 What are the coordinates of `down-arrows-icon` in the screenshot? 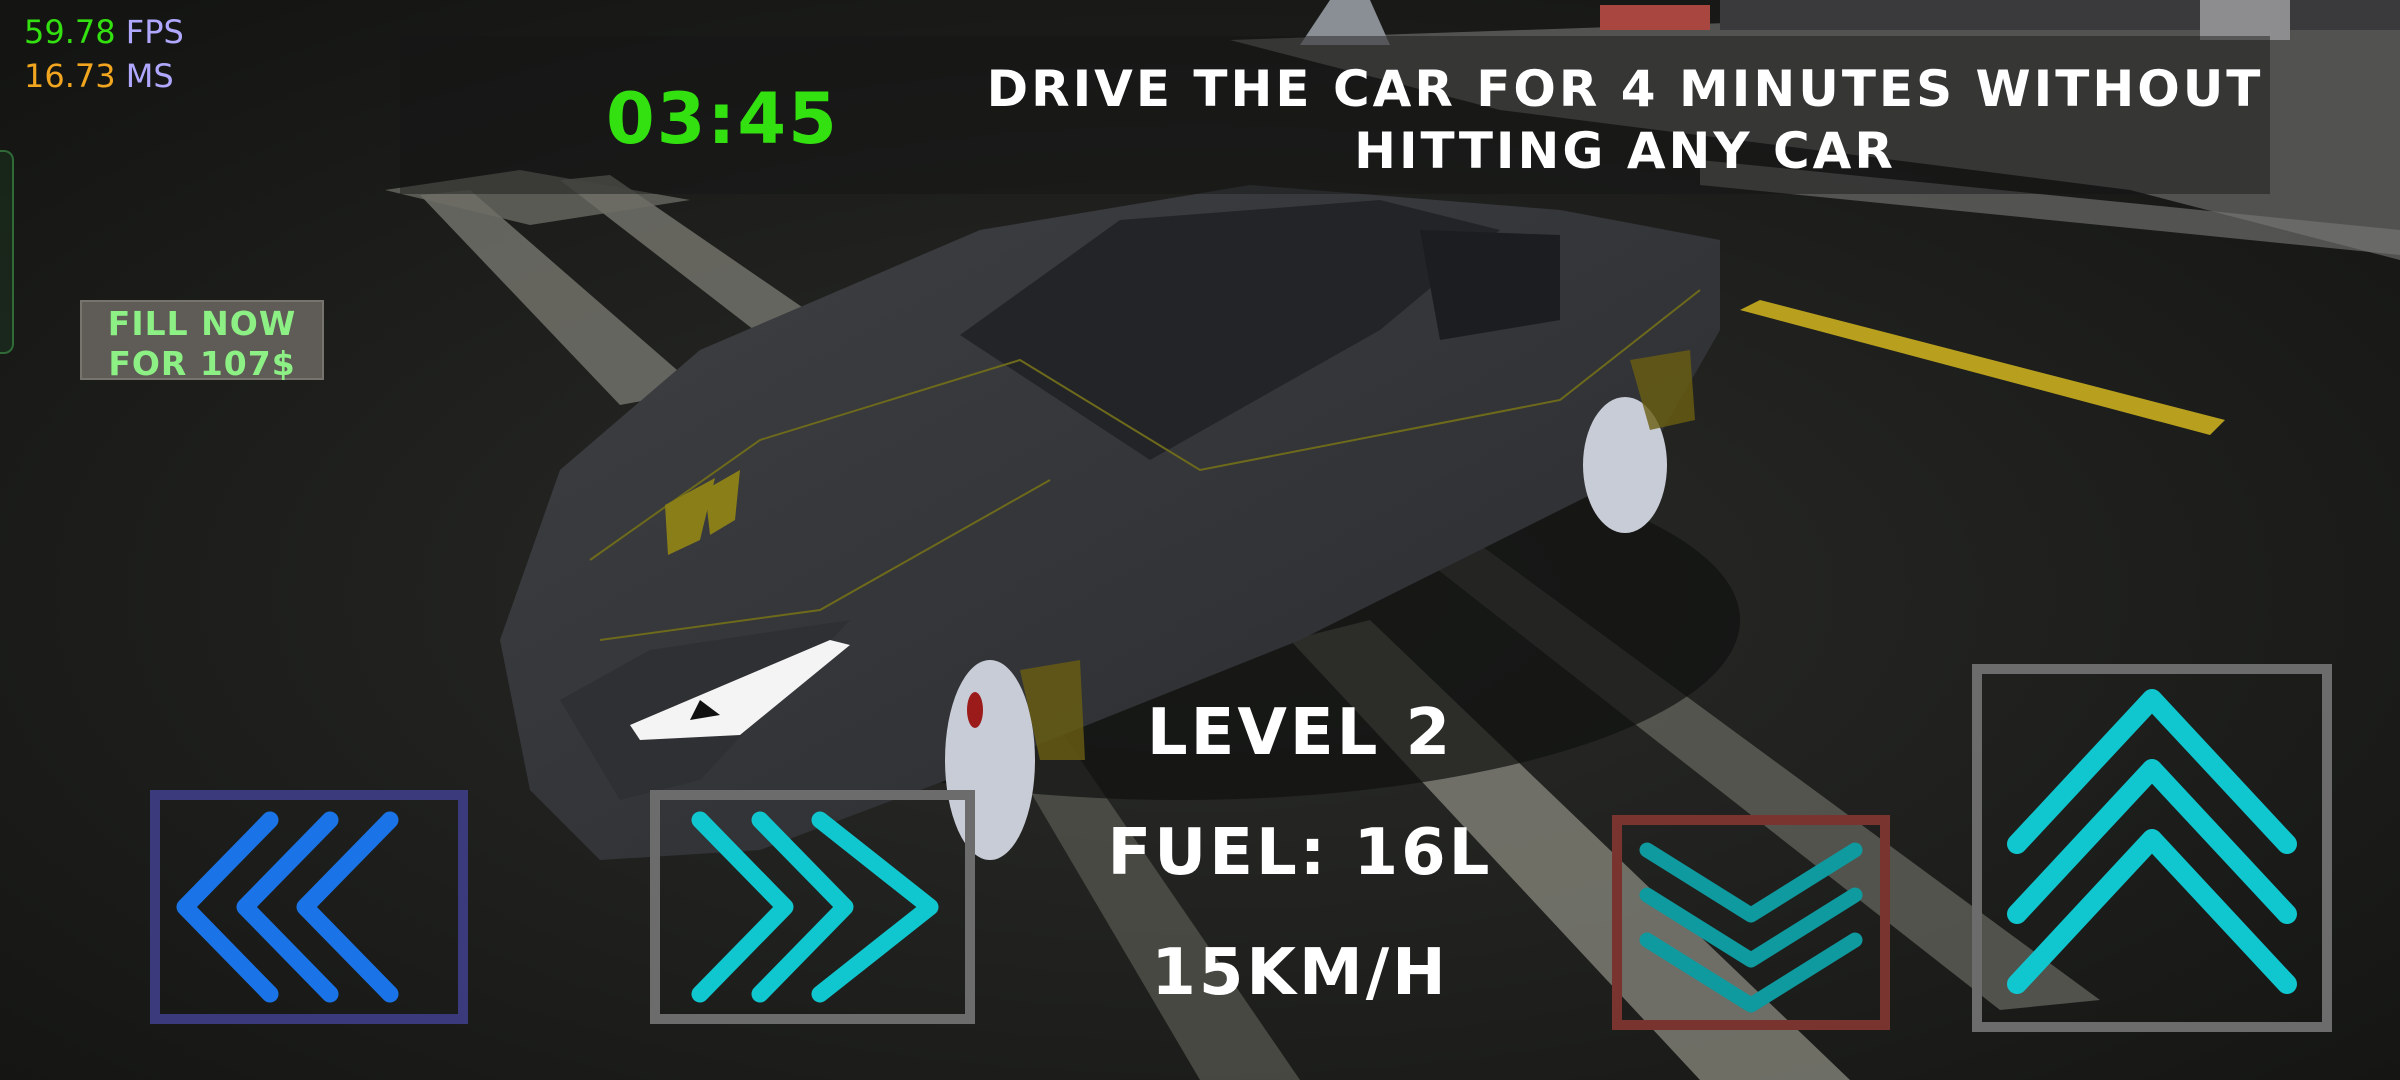 It's located at (1751, 922).